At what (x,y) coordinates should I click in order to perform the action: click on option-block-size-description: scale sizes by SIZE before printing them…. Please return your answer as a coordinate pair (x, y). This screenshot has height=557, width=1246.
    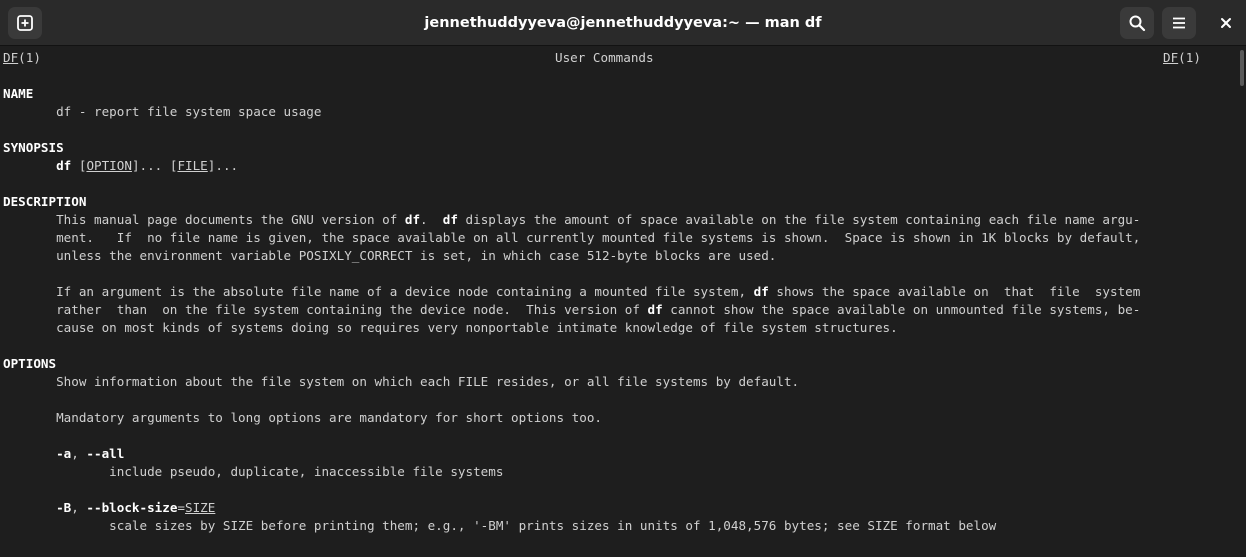
    Looking at the image, I should click on (553, 525).